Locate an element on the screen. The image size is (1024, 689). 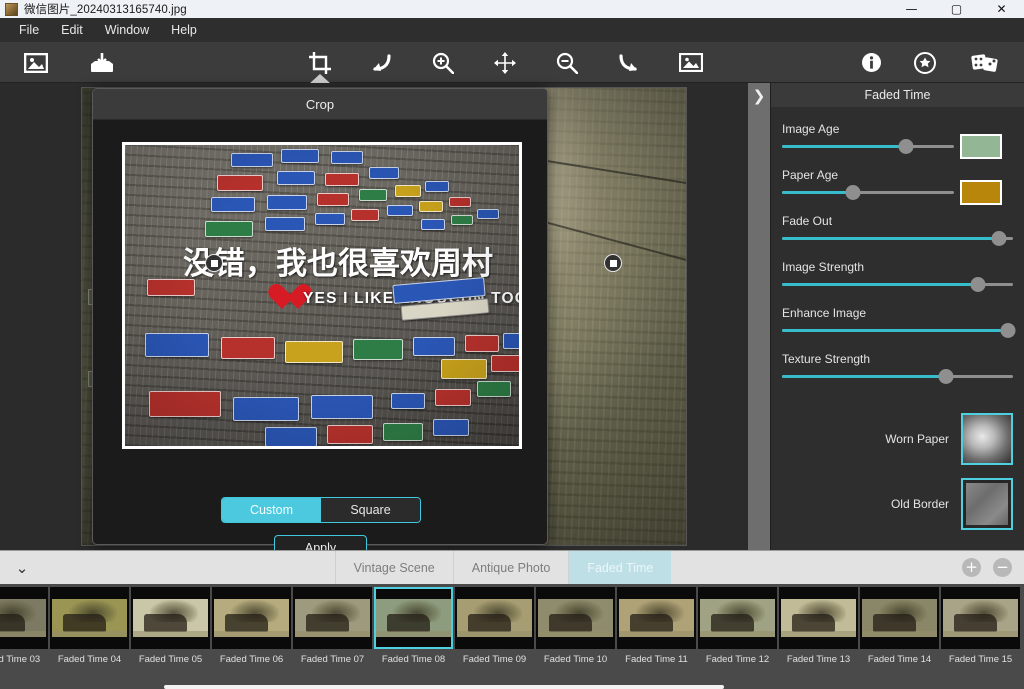
menu-bar: File Edit Window Help is located at coordinates (512, 30).